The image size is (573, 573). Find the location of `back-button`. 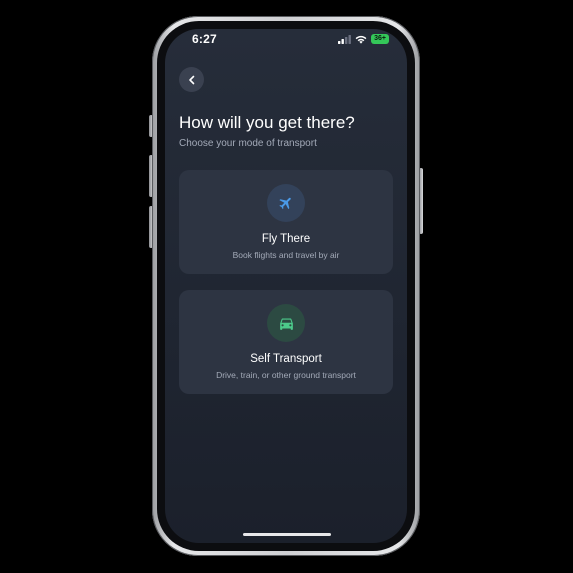

back-button is located at coordinates (191, 79).